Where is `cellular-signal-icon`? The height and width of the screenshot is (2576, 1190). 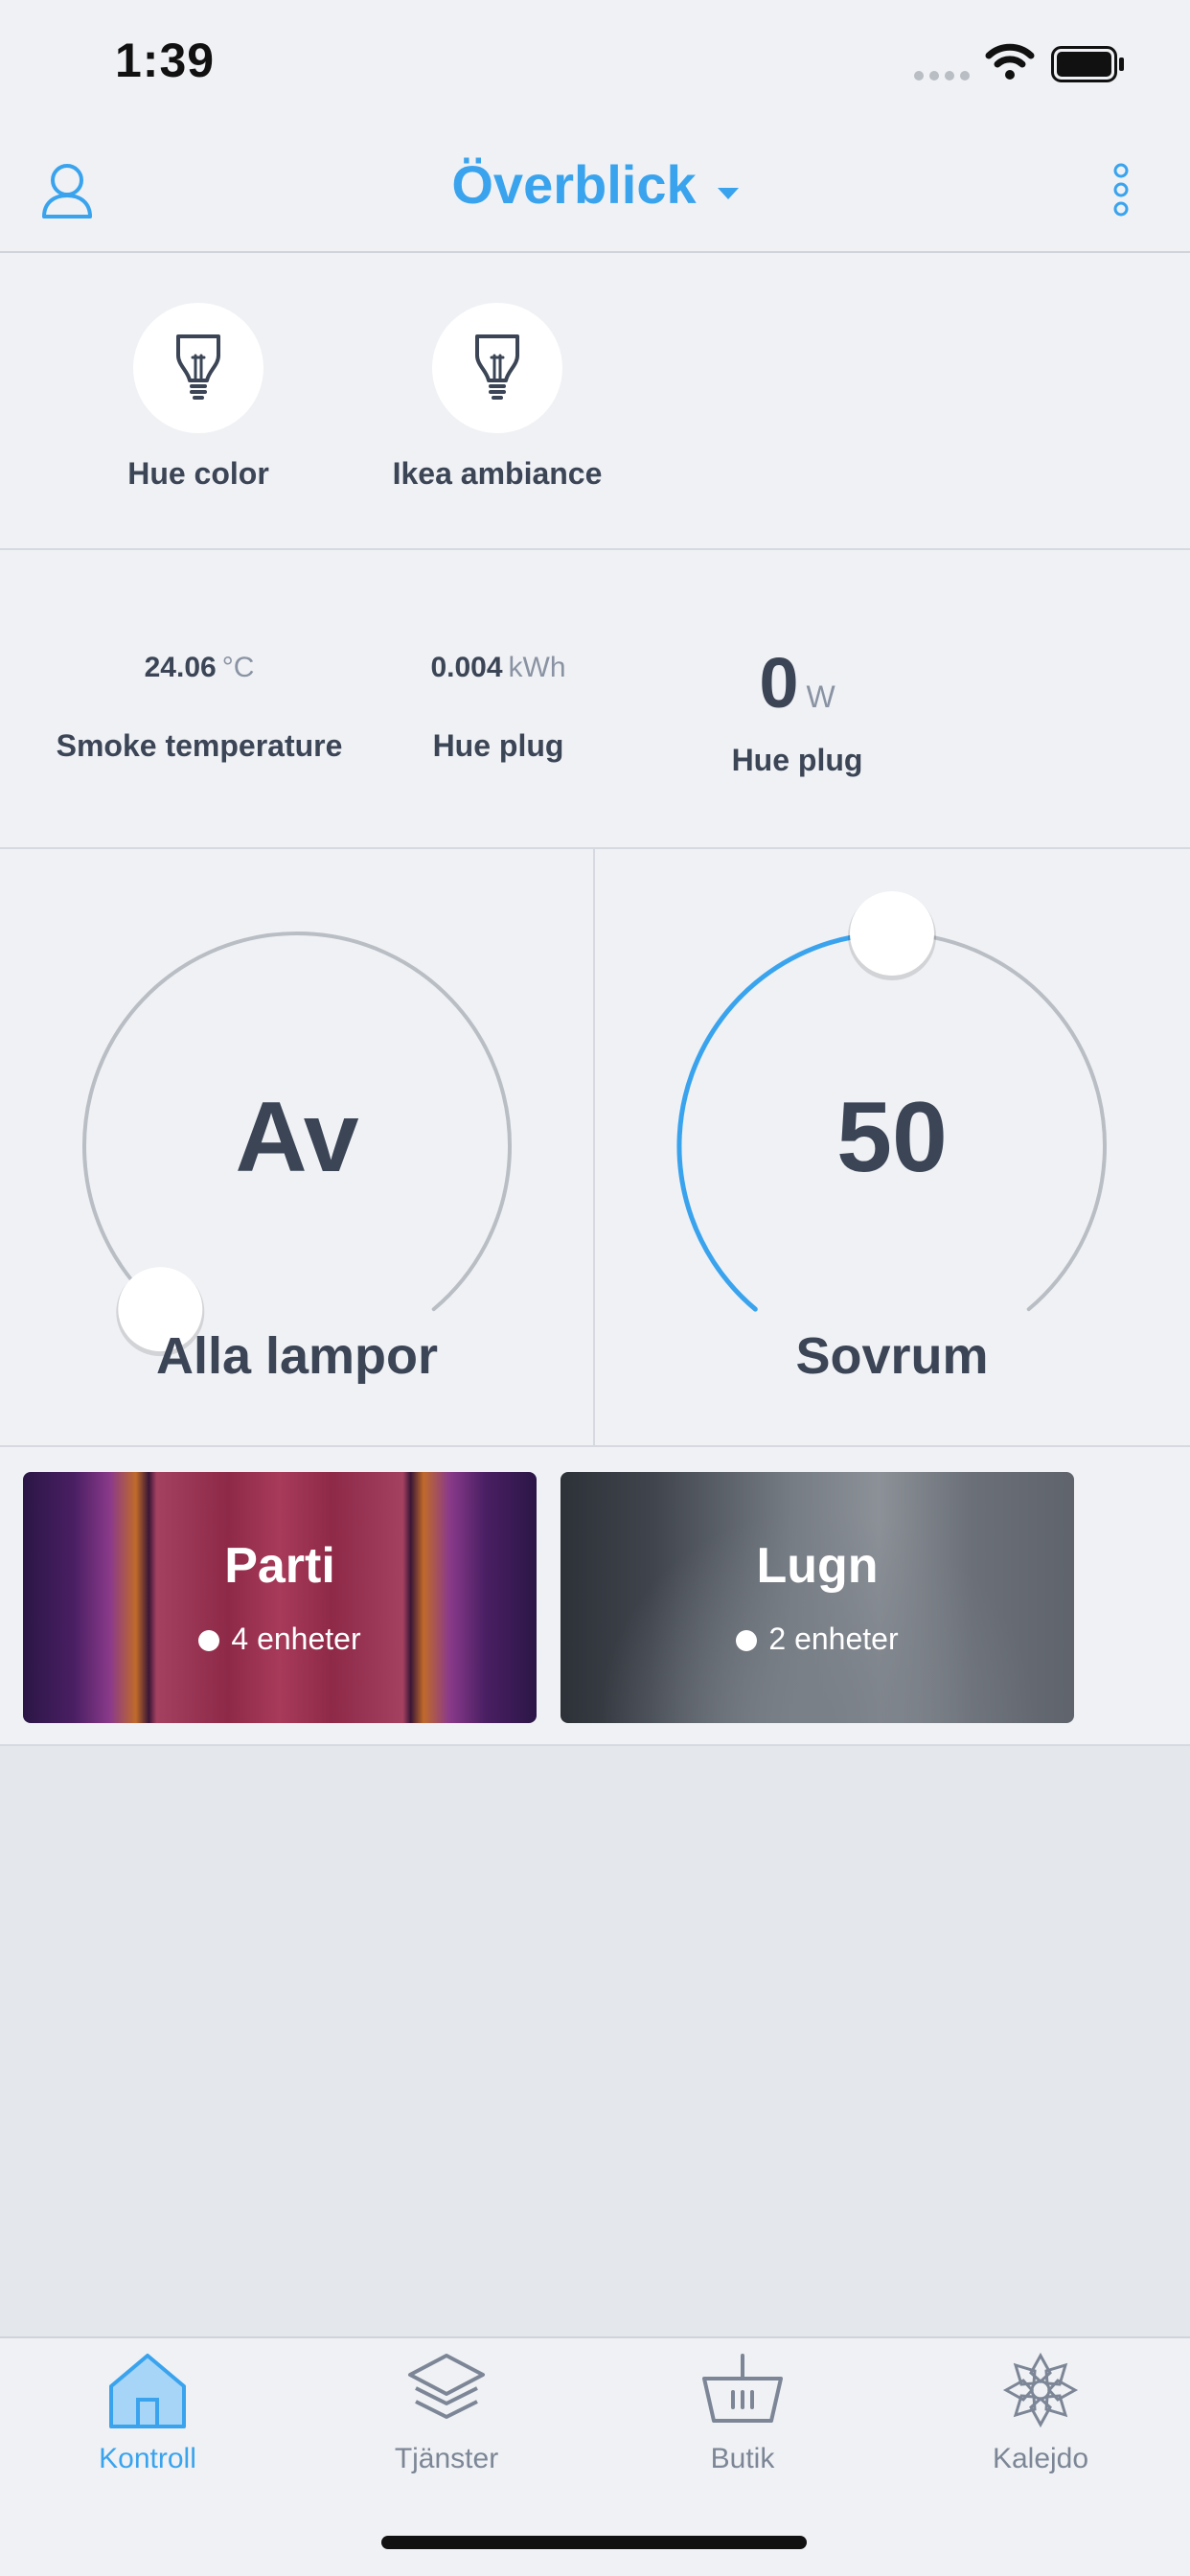
cellular-signal-icon is located at coordinates (942, 75).